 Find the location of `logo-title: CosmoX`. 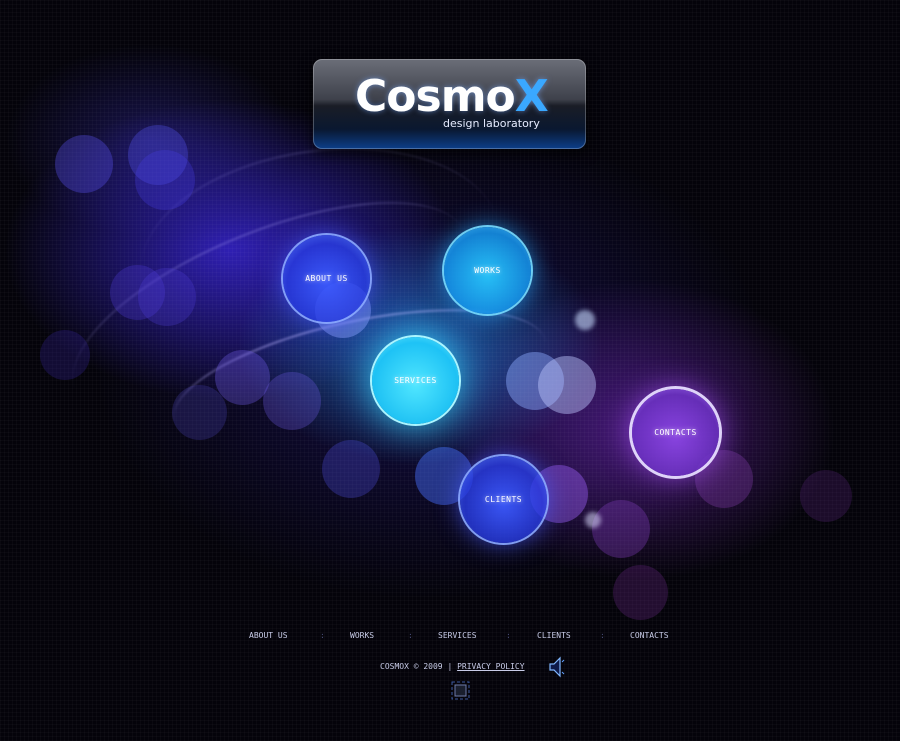

logo-title: CosmoX is located at coordinates (452, 97).